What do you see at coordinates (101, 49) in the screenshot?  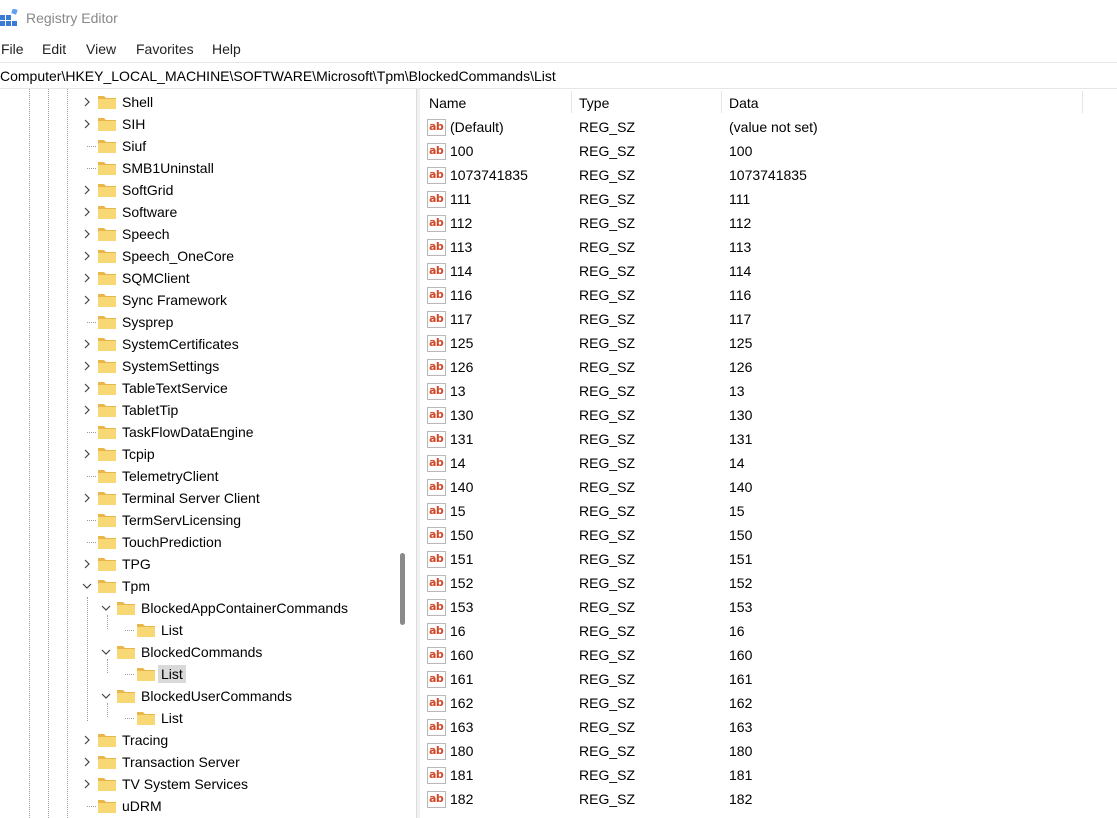 I see `menu-view: View` at bounding box center [101, 49].